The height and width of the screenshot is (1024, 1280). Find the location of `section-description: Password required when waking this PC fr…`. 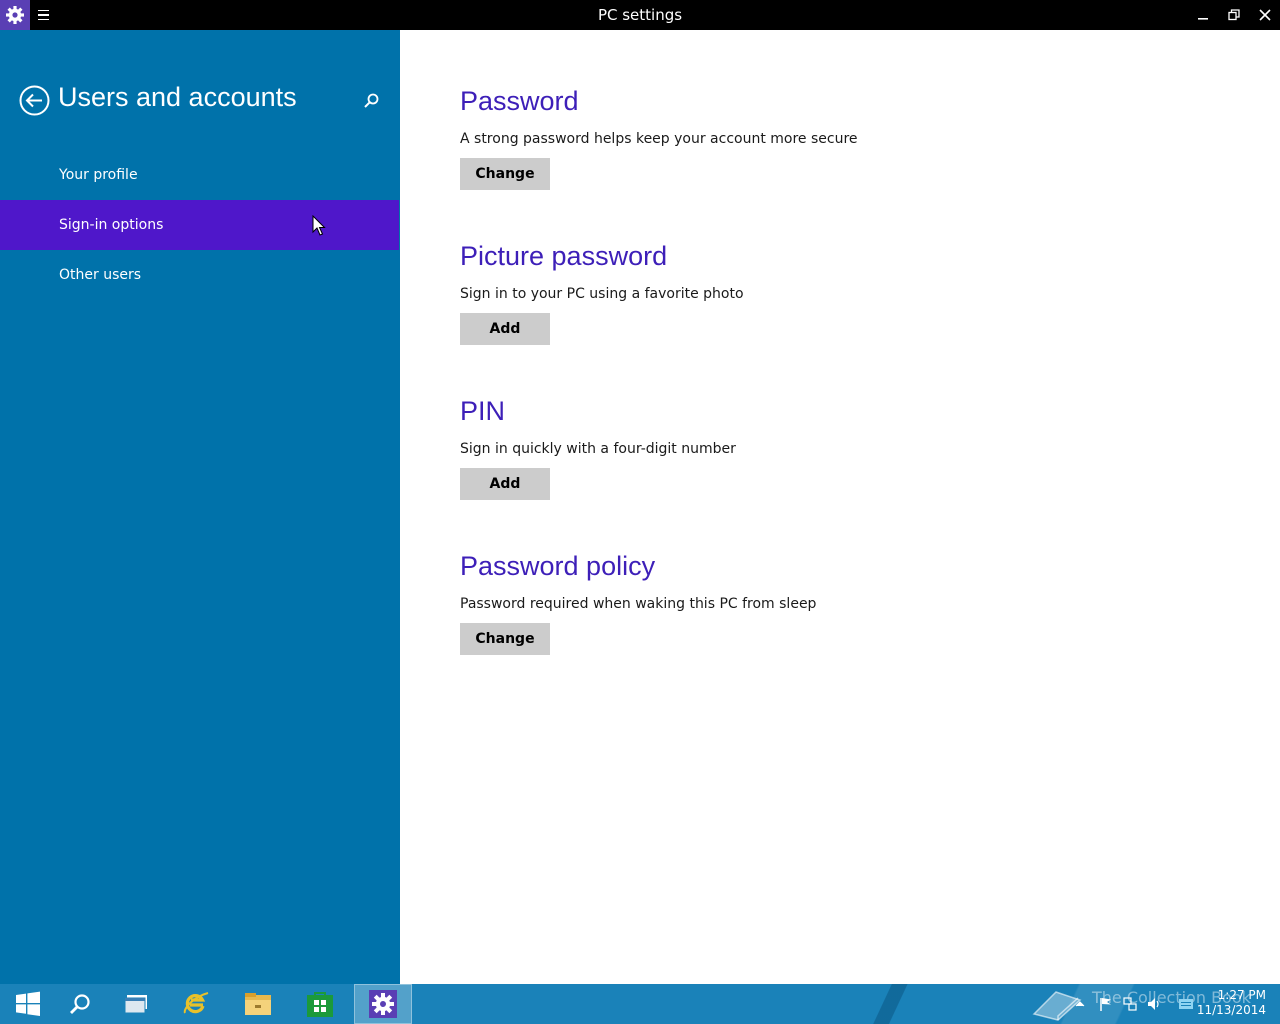

section-description: Password required when waking this PC fr… is located at coordinates (638, 604).